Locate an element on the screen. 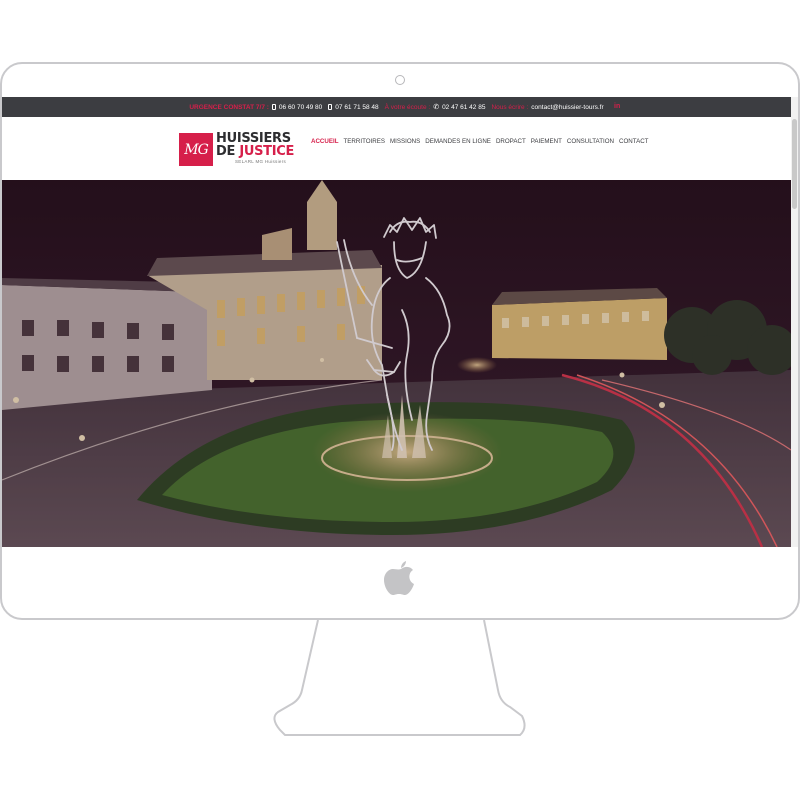 This screenshot has height=800, width=800. nav-item-consultation: CONSULTATION is located at coordinates (590, 141).